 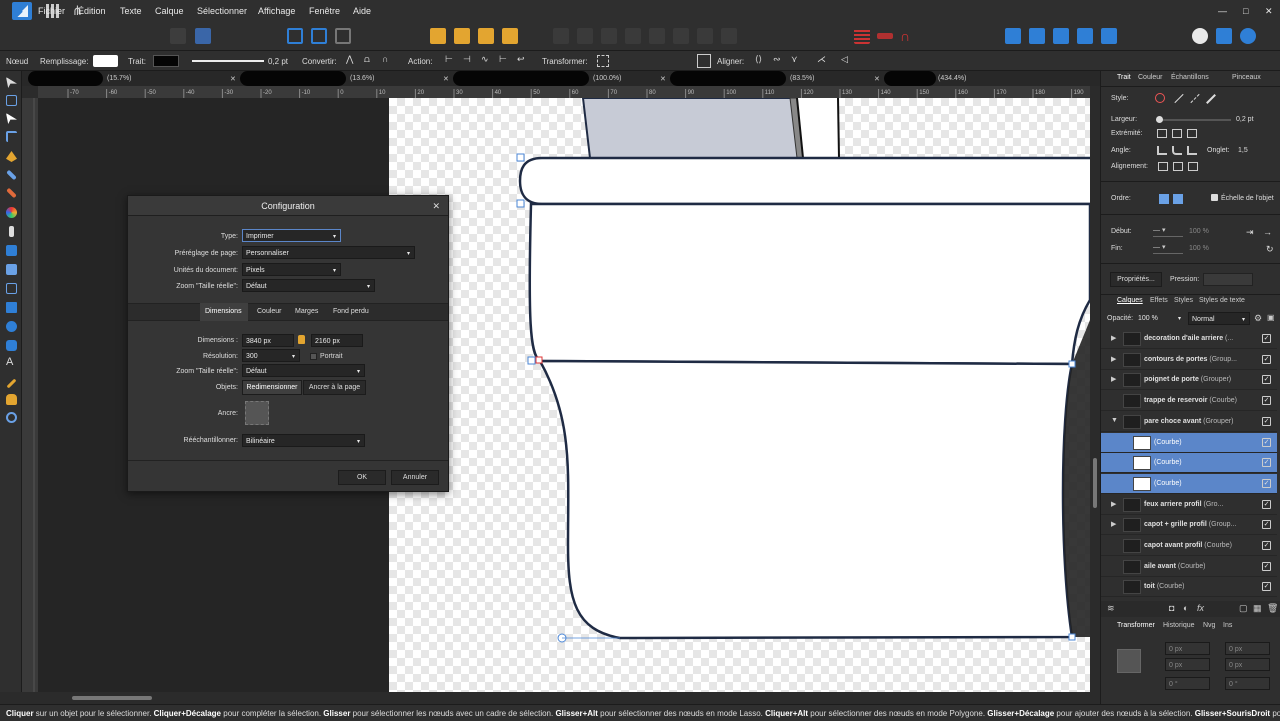 What do you see at coordinates (802, 78) in the screenshot?
I see `tab-zoom-4: (83.5%)` at bounding box center [802, 78].